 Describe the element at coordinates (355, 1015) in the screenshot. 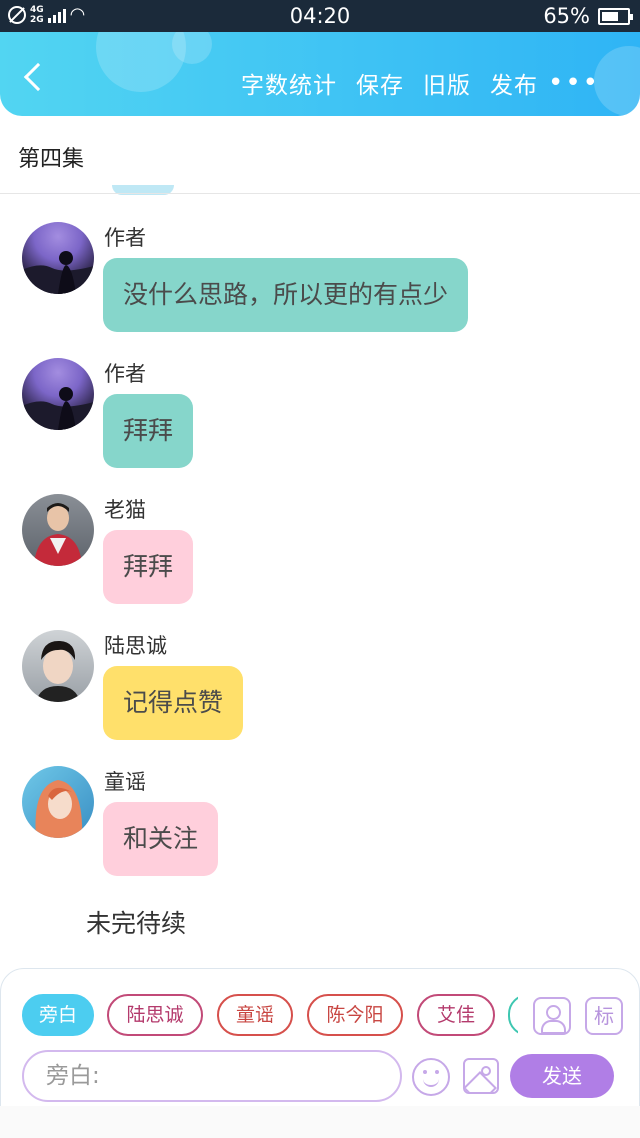

I see `role-chip-chen-jinyang: 陈今阳` at that location.